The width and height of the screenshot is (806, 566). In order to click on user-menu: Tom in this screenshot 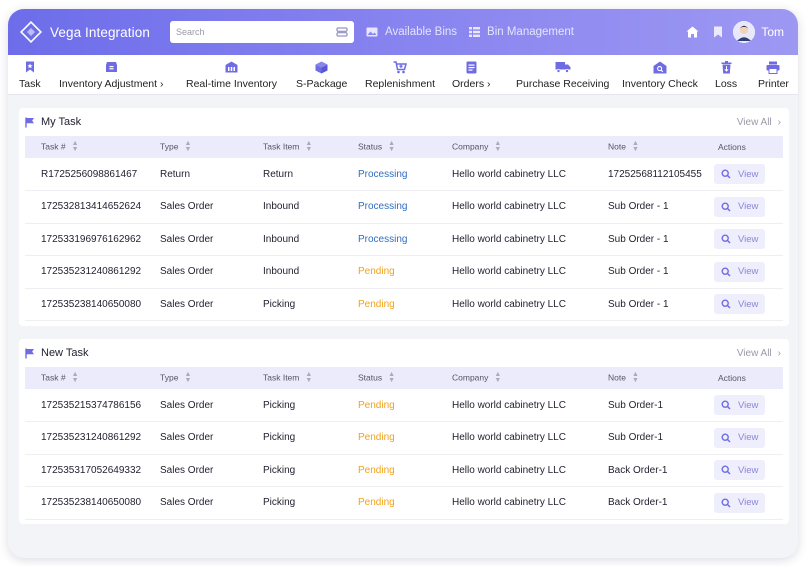, I will do `click(758, 32)`.